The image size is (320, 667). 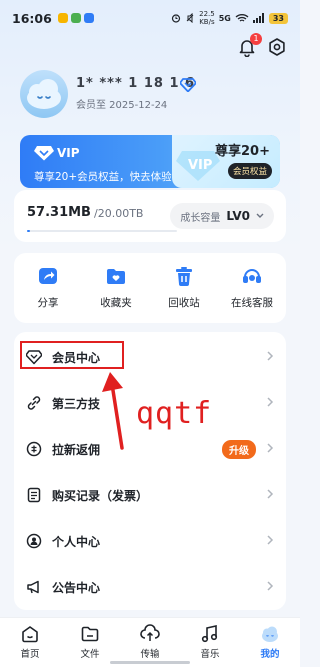 I want to click on nav-label: 传输, so click(x=150, y=654).